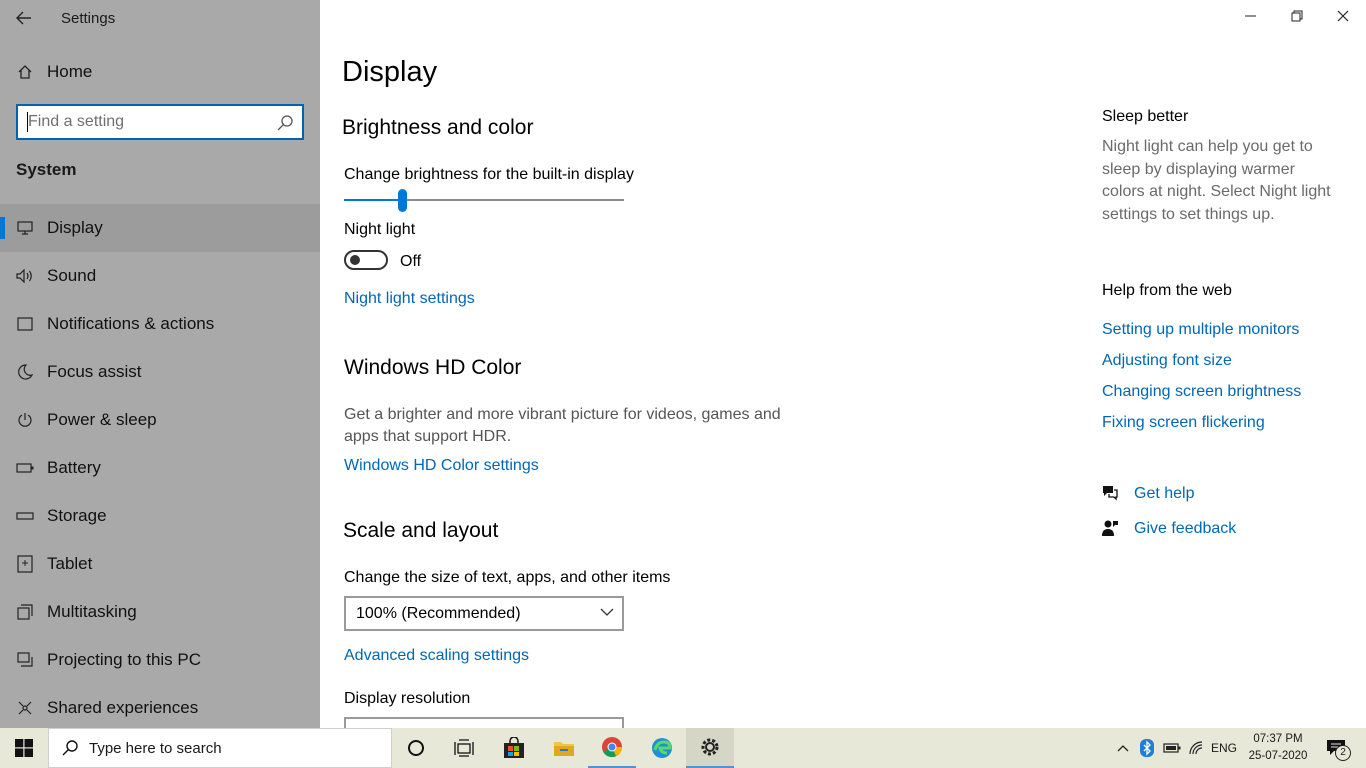 This screenshot has height=768, width=1366. I want to click on hd-color-heading: Windows HD Color, so click(433, 367).